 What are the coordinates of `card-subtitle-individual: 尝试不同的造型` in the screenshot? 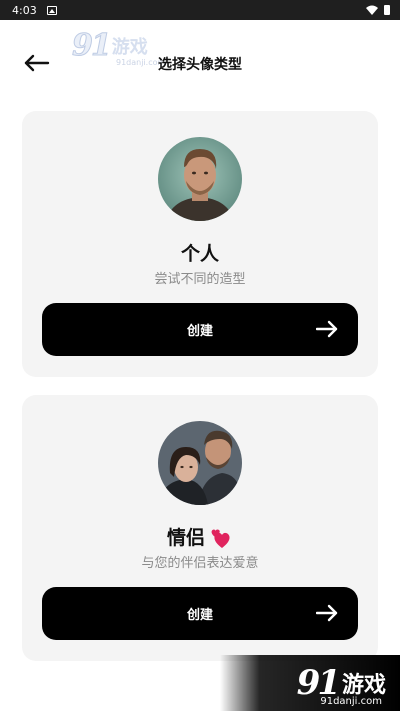 It's located at (200, 279).